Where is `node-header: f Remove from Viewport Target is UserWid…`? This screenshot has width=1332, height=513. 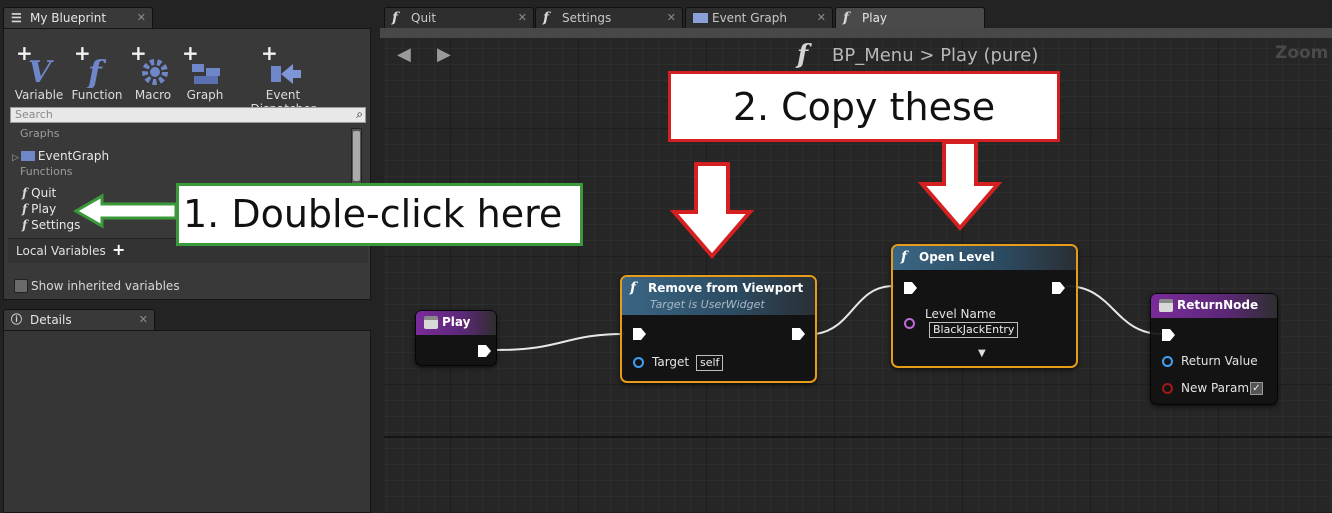 node-header: f Remove from Viewport Target is UserWid… is located at coordinates (718, 296).